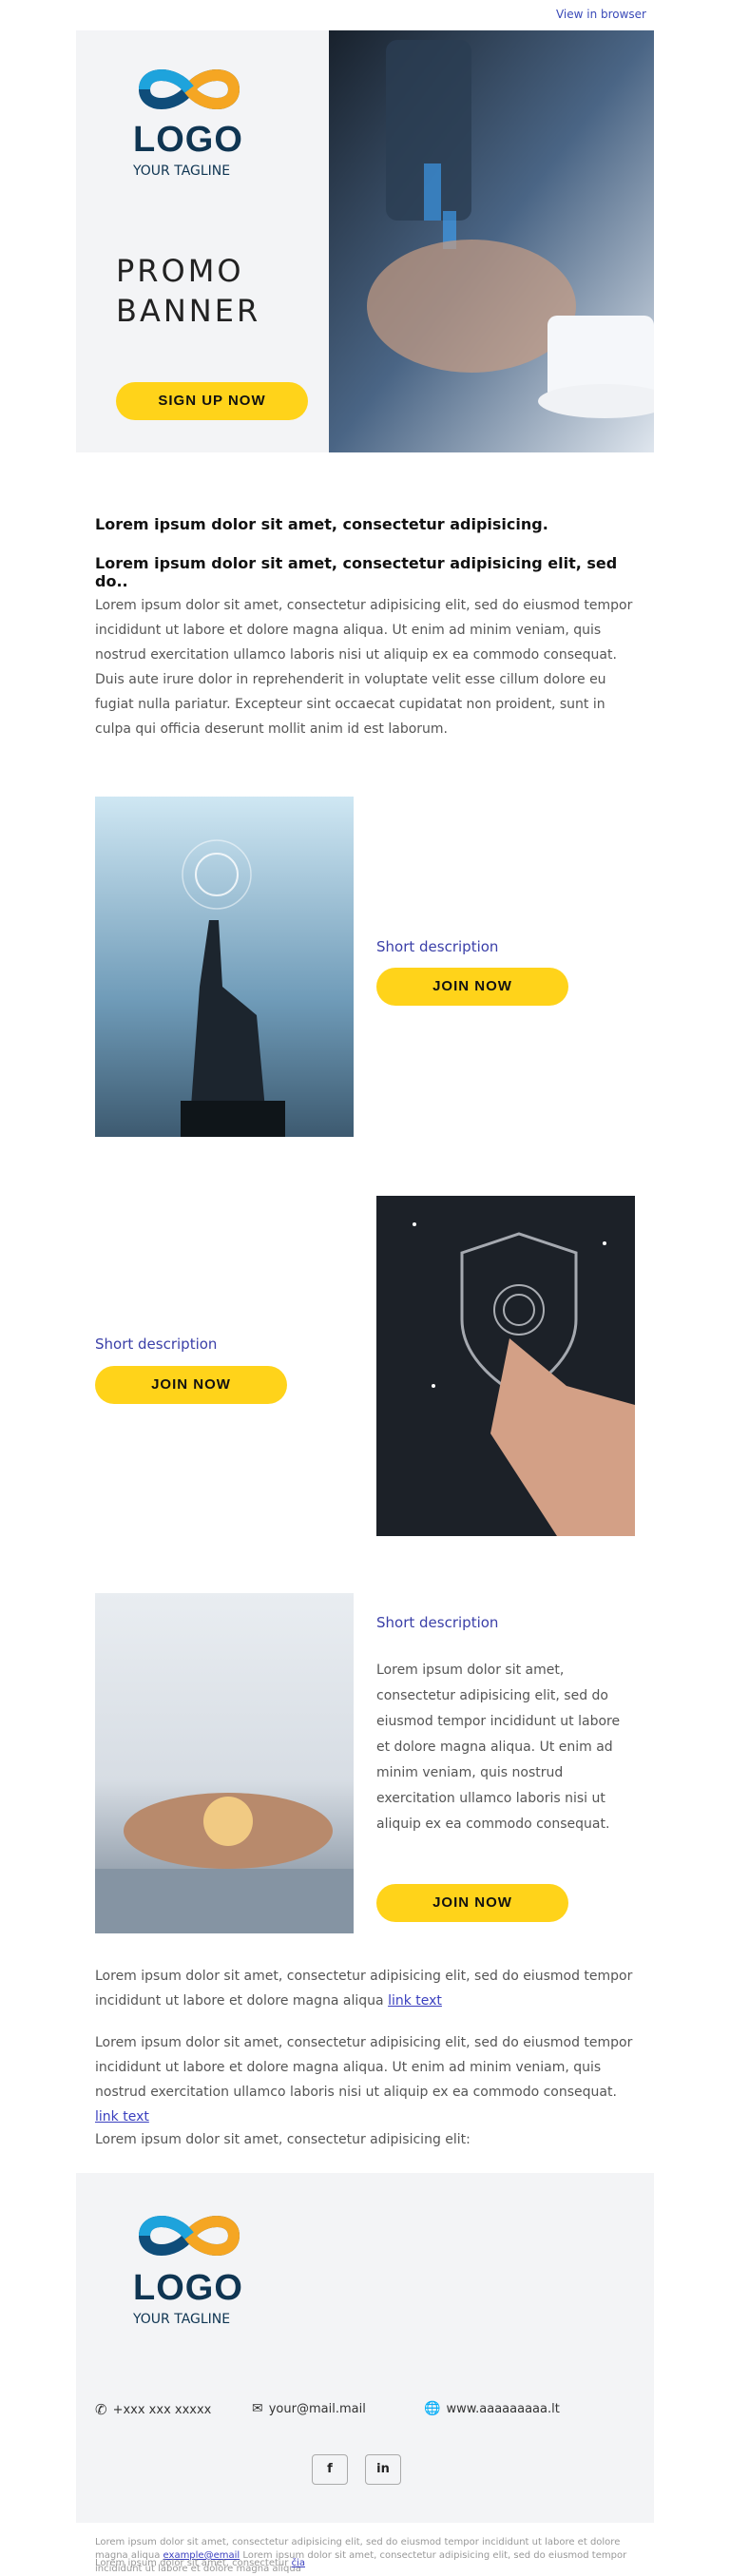  I want to click on sign-up-button: SIGN UP NOW, so click(212, 401).